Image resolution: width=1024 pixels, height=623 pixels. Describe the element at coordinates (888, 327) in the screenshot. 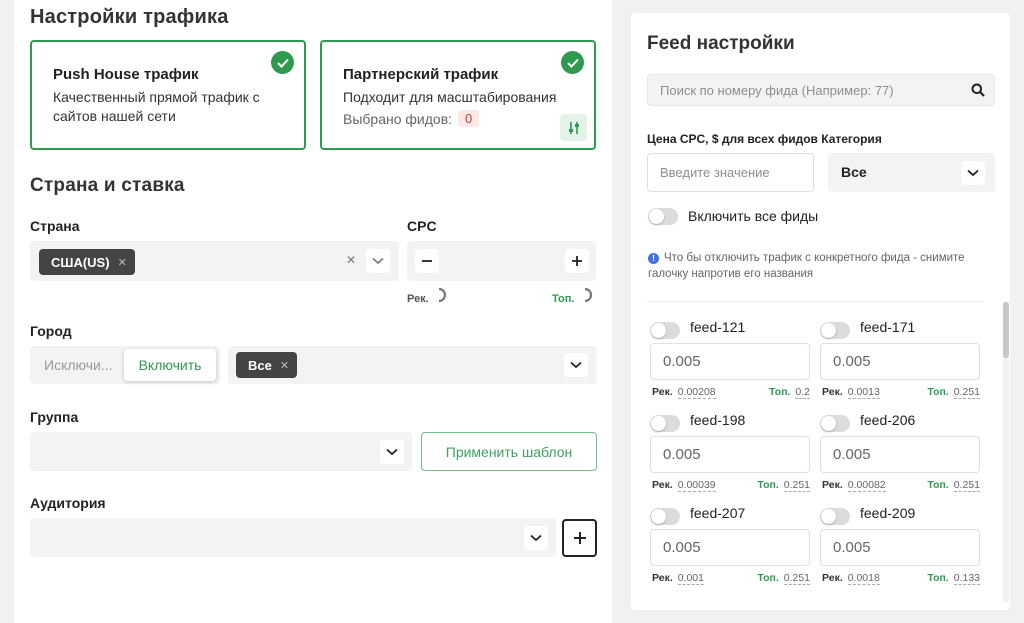

I see `feed-name: feed-171` at that location.